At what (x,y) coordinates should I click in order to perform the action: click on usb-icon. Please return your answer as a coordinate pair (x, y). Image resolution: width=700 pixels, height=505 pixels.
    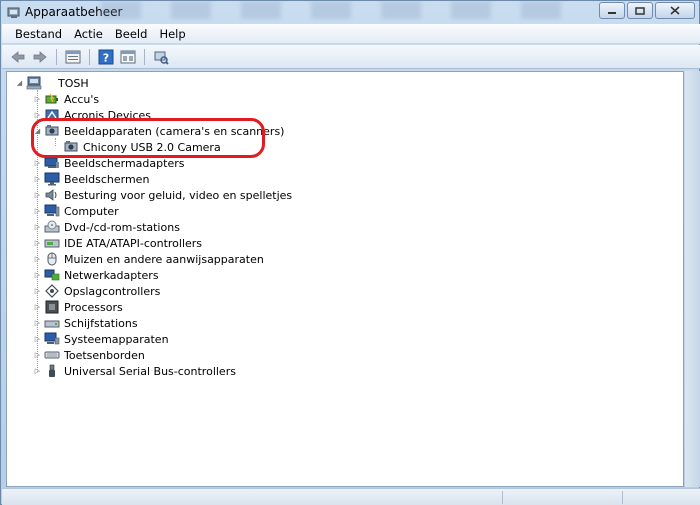
    Looking at the image, I should click on (52, 370).